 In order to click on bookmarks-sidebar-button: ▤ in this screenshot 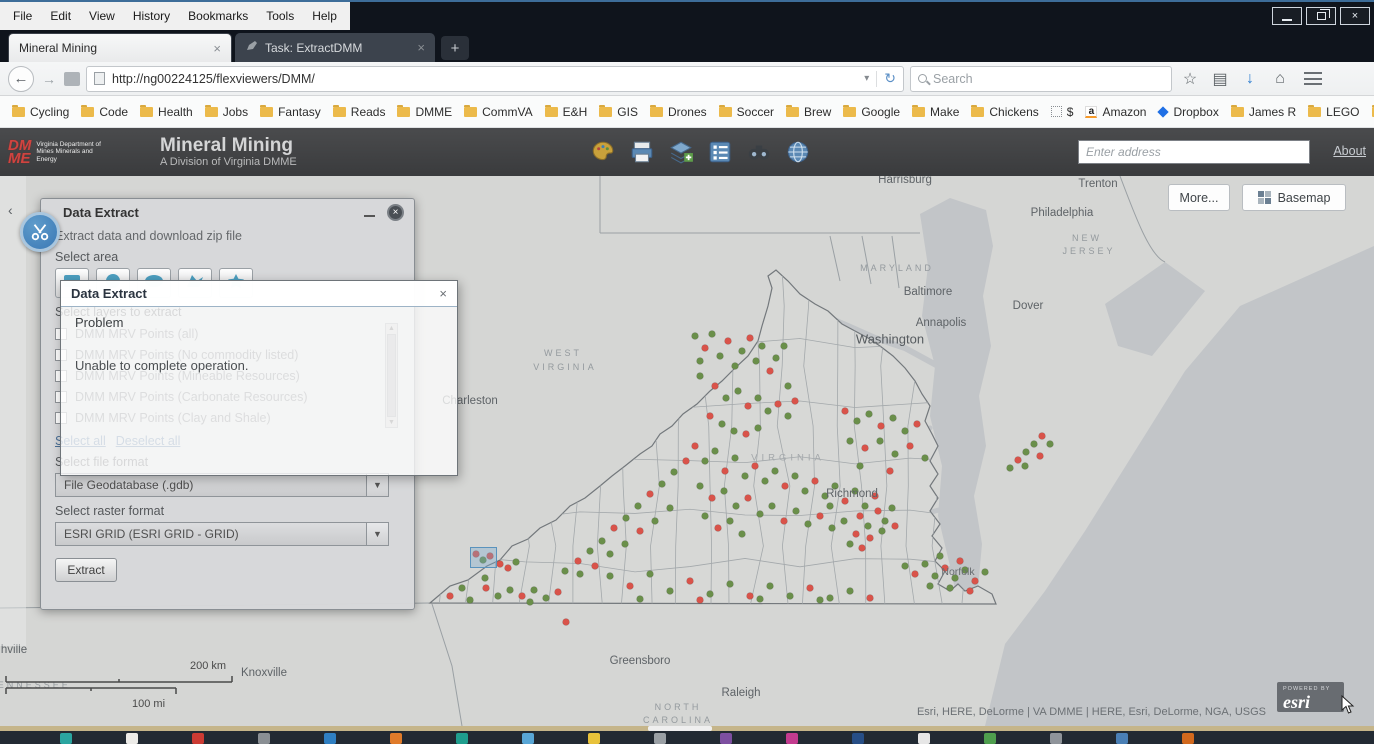, I will do `click(1220, 79)`.